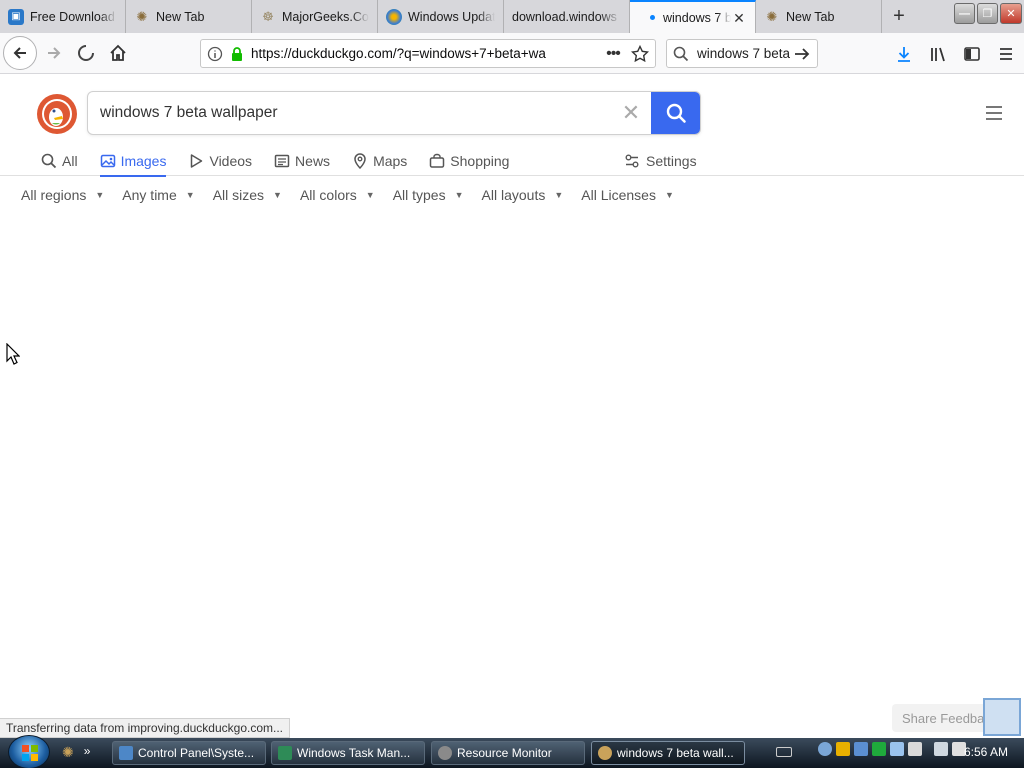 Image resolution: width=1024 pixels, height=768 pixels. What do you see at coordinates (68, 752) in the screenshot?
I see `quick-launch-app-icon: ✺` at bounding box center [68, 752].